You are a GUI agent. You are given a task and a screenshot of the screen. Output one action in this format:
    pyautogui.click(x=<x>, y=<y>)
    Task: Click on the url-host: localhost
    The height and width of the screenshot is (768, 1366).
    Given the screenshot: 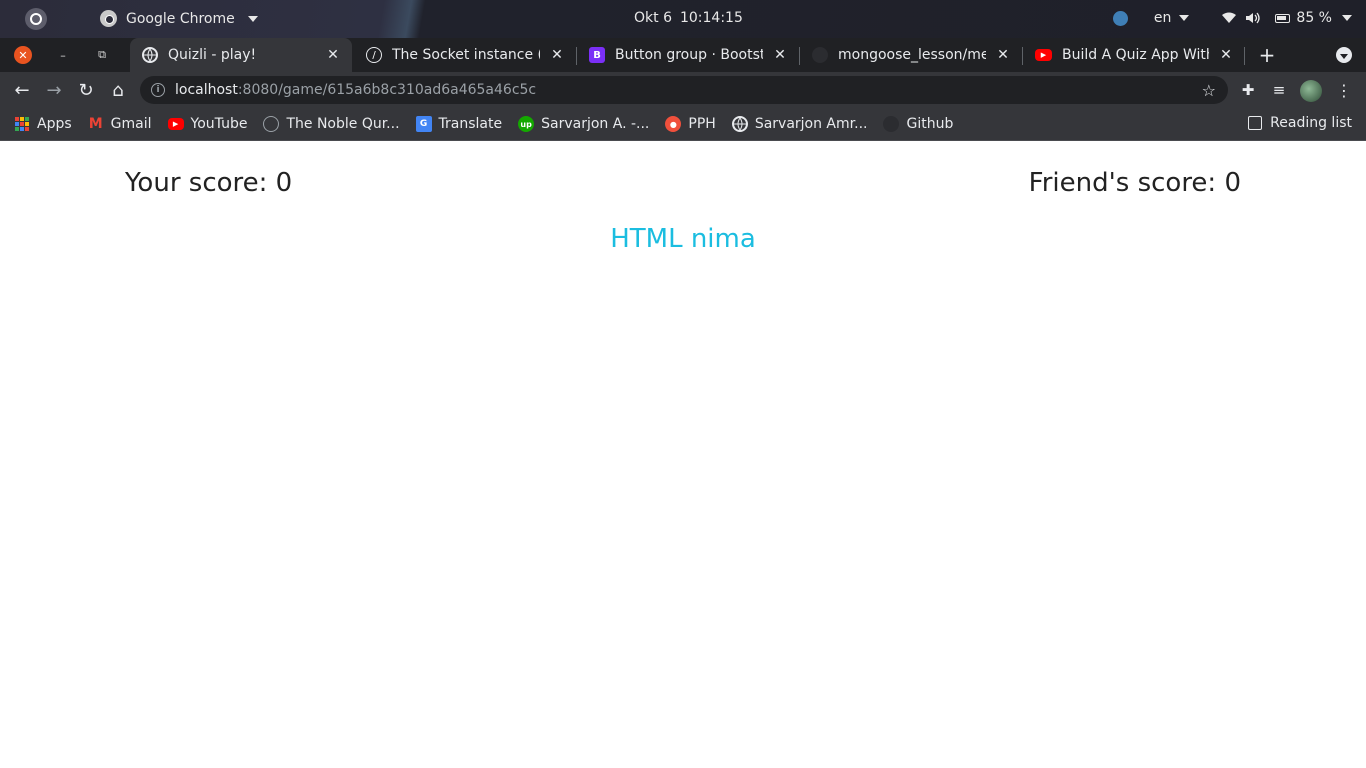 What is the action you would take?
    pyautogui.click(x=206, y=90)
    